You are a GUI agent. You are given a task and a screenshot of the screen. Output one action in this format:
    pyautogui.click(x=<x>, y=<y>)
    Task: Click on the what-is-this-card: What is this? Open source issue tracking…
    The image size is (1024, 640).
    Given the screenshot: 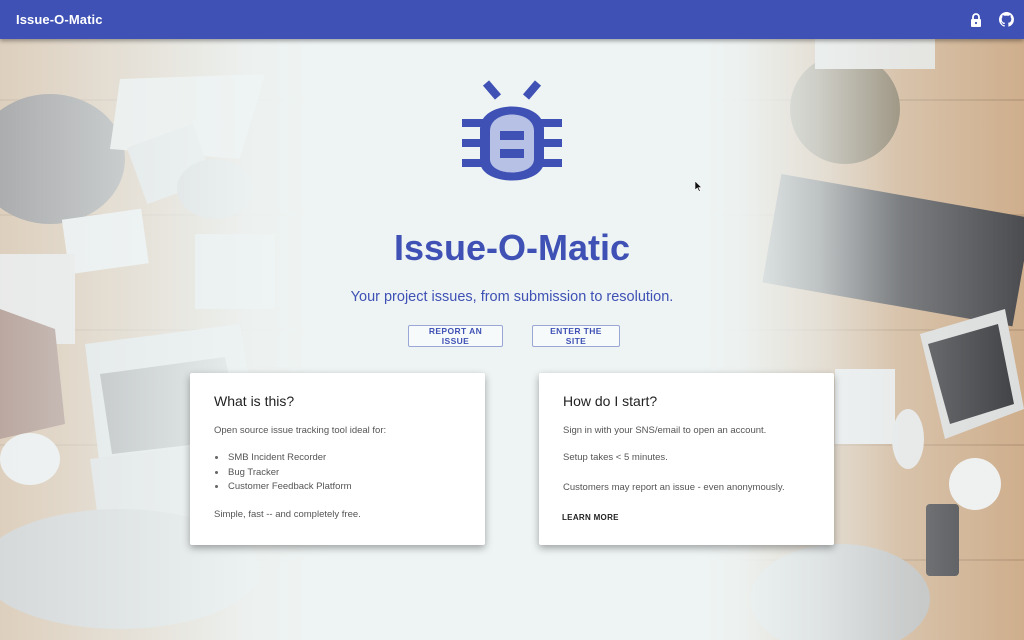 What is the action you would take?
    pyautogui.click(x=337, y=459)
    